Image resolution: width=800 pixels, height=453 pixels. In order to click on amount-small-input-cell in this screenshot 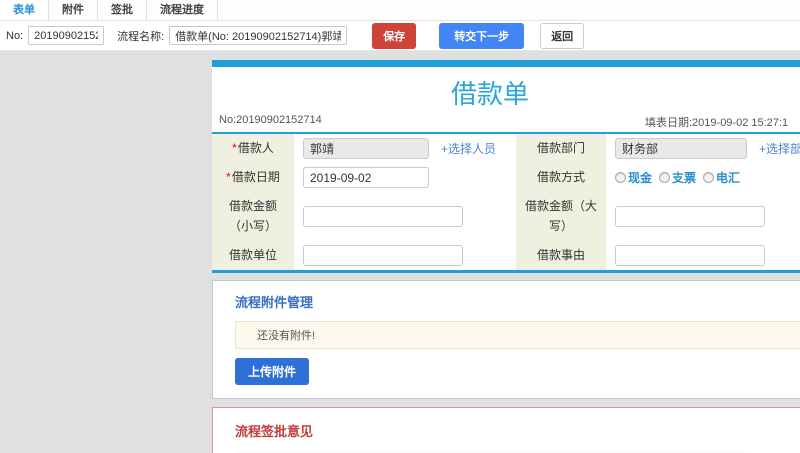, I will do `click(405, 216)`.